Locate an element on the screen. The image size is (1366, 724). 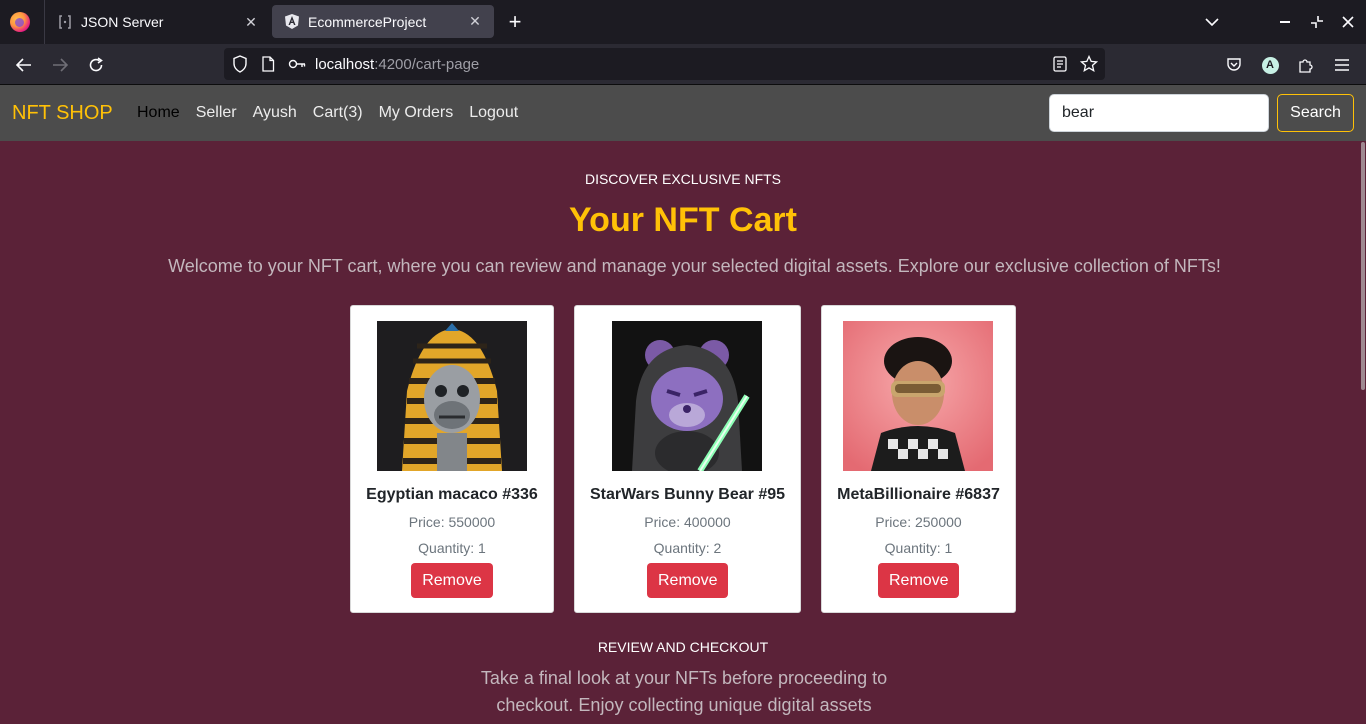
hamburger-menu-icon is located at coordinates (1342, 65).